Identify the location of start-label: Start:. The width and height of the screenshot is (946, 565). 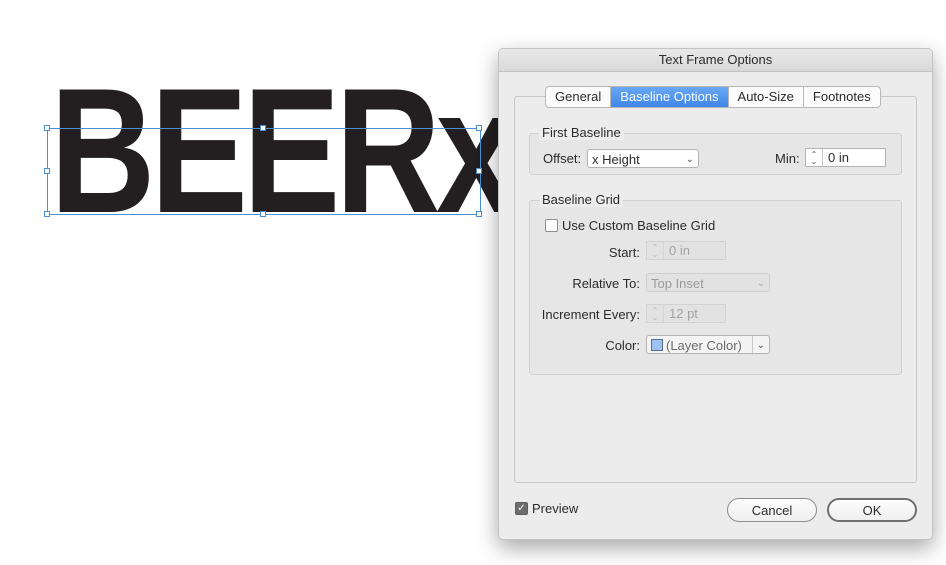
(624, 252).